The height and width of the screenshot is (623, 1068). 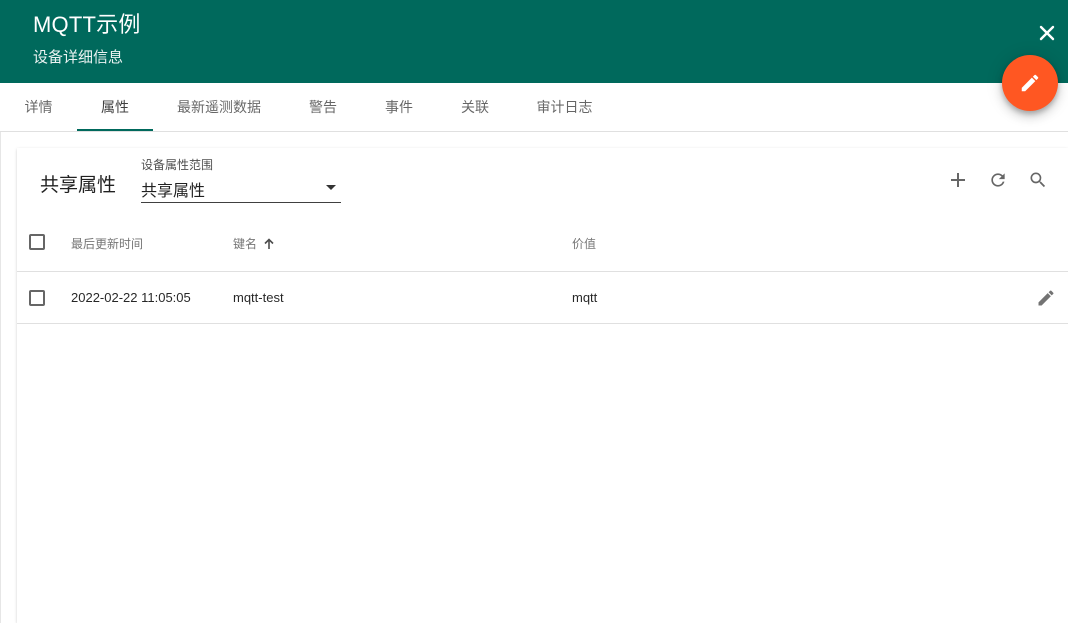 I want to click on column-header-value: 价值, so click(x=584, y=243).